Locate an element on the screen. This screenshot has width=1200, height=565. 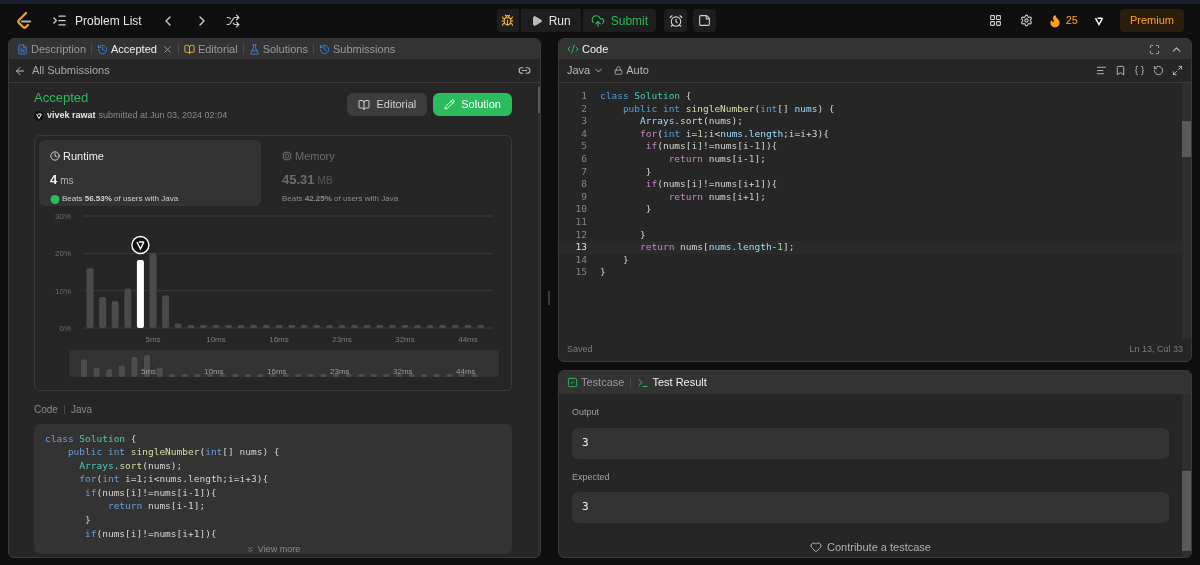
stat-value: 4 is located at coordinates (54, 180).